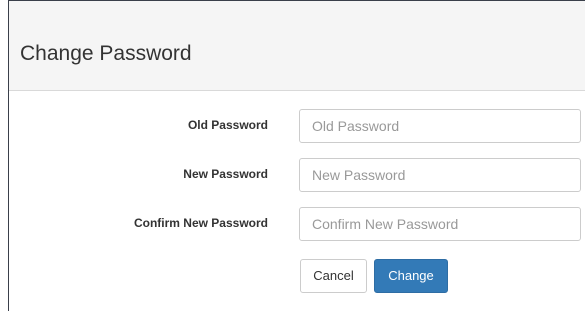 The width and height of the screenshot is (585, 311). Describe the element at coordinates (106, 53) in the screenshot. I see `modal-title: Change Password` at that location.